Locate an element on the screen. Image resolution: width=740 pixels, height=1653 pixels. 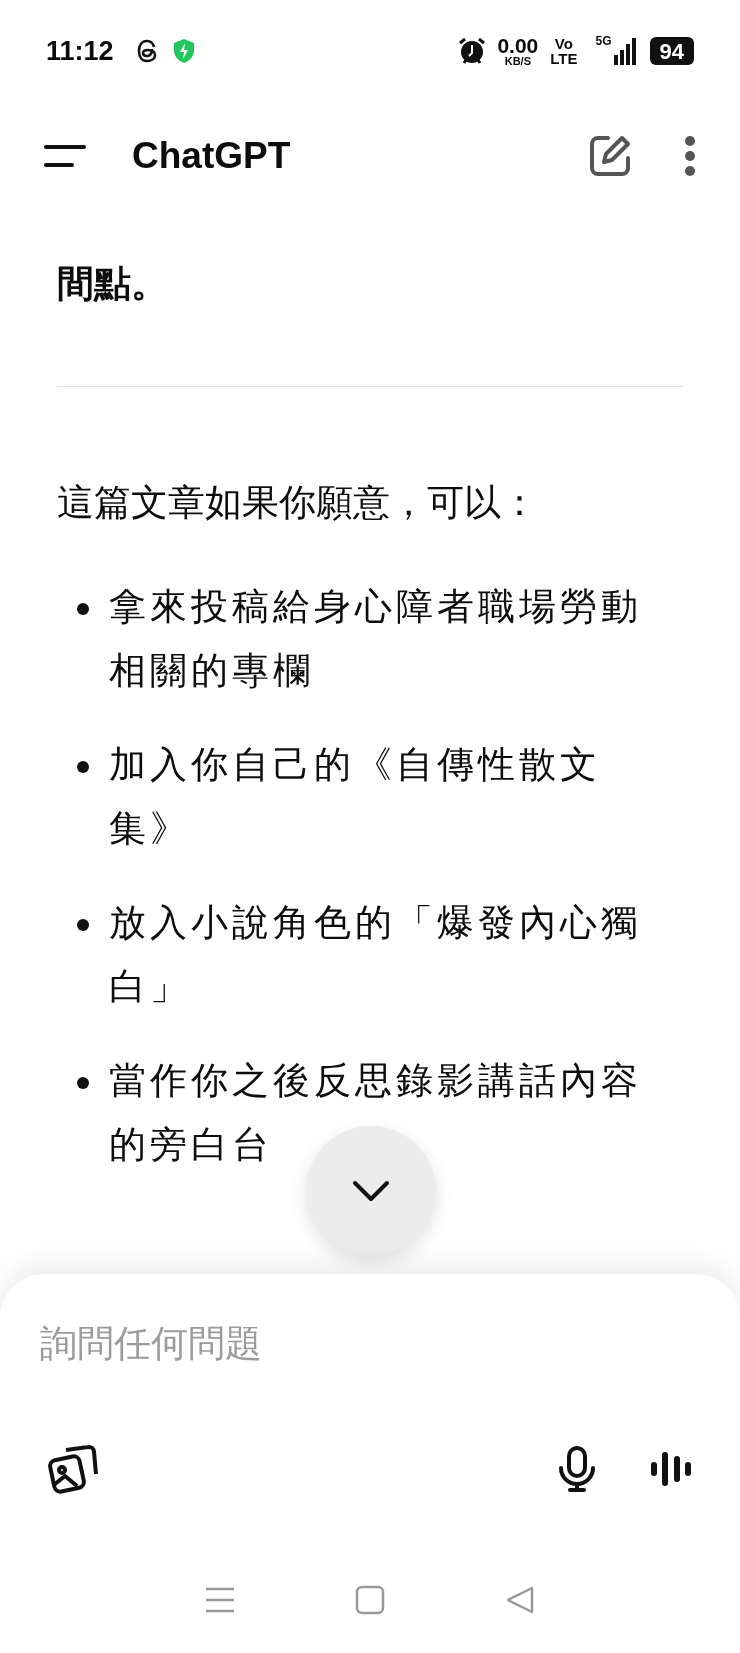
menu-icon is located at coordinates (65, 156).